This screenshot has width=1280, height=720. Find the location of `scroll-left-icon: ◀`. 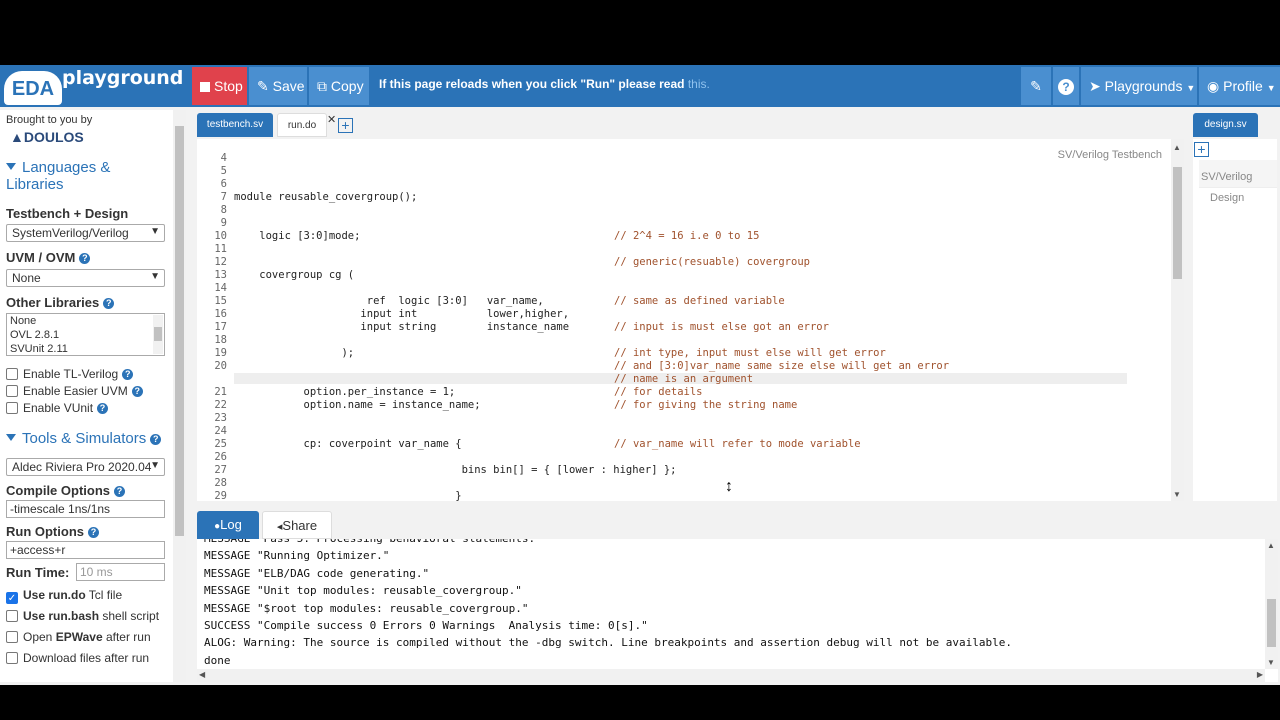

scroll-left-icon: ◀ is located at coordinates (202, 674).